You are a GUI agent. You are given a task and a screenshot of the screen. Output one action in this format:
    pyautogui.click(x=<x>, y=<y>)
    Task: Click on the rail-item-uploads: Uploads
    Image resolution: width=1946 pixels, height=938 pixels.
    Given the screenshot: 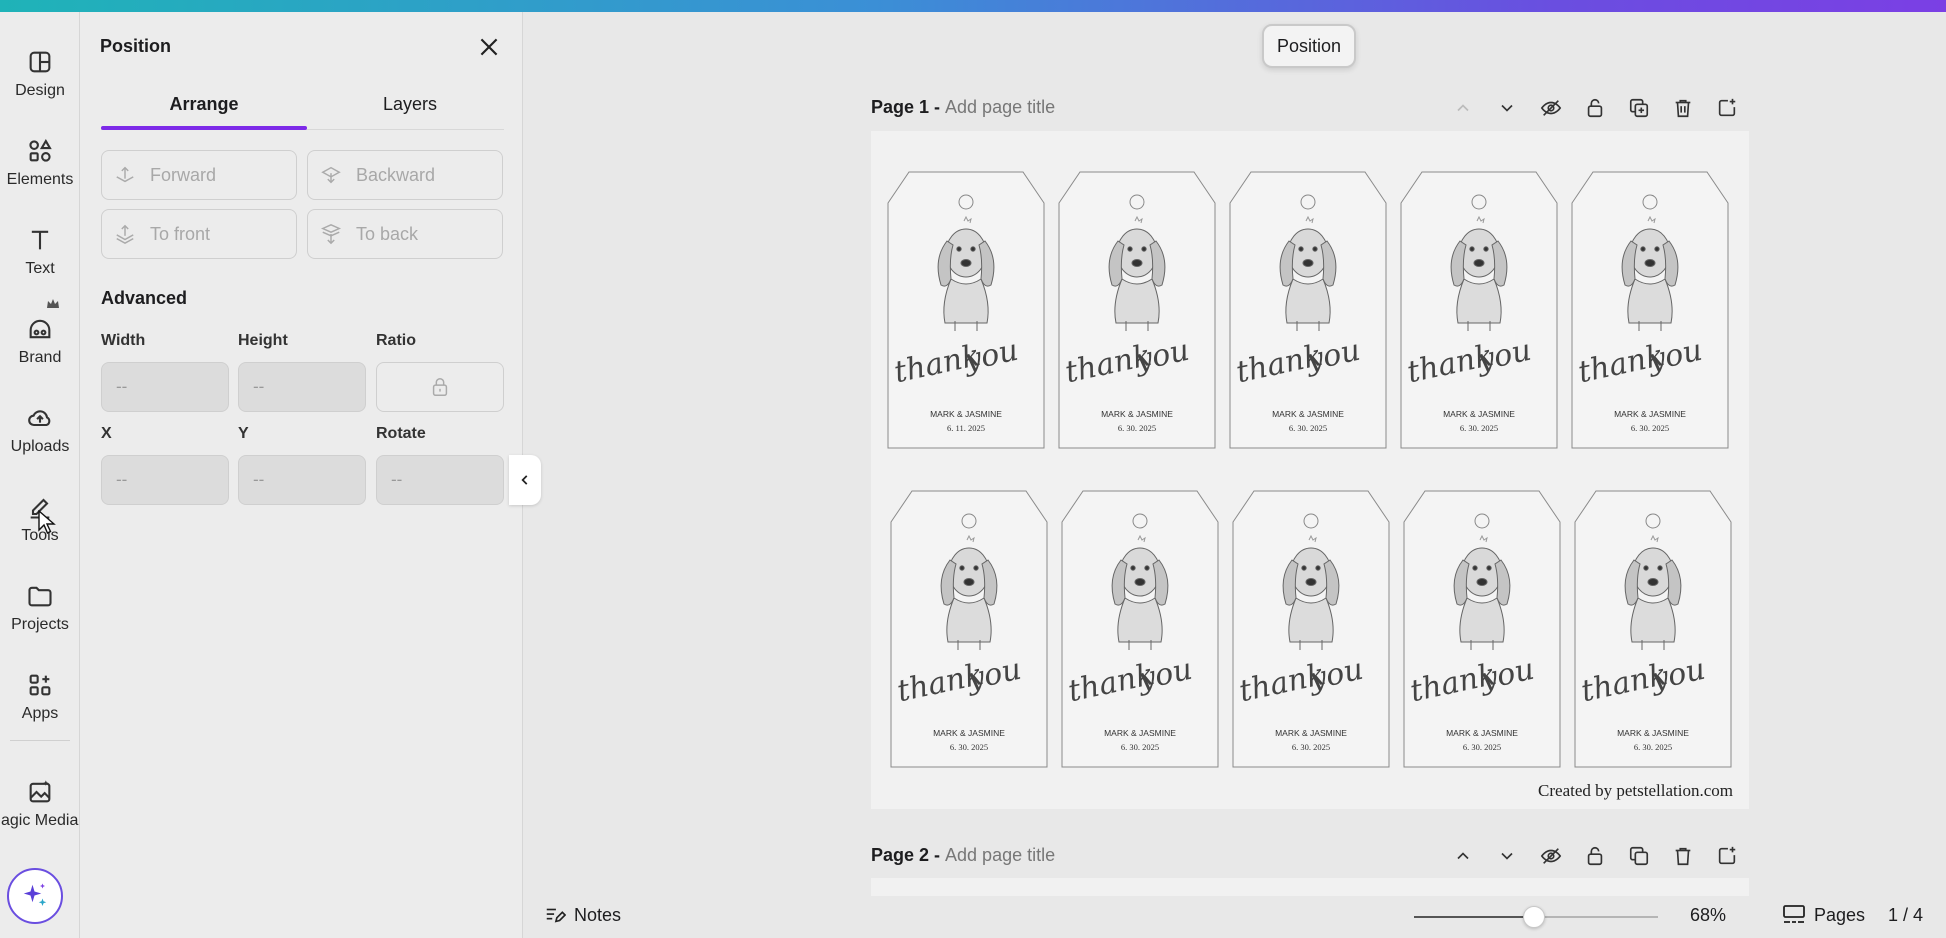 What is the action you would take?
    pyautogui.click(x=40, y=426)
    